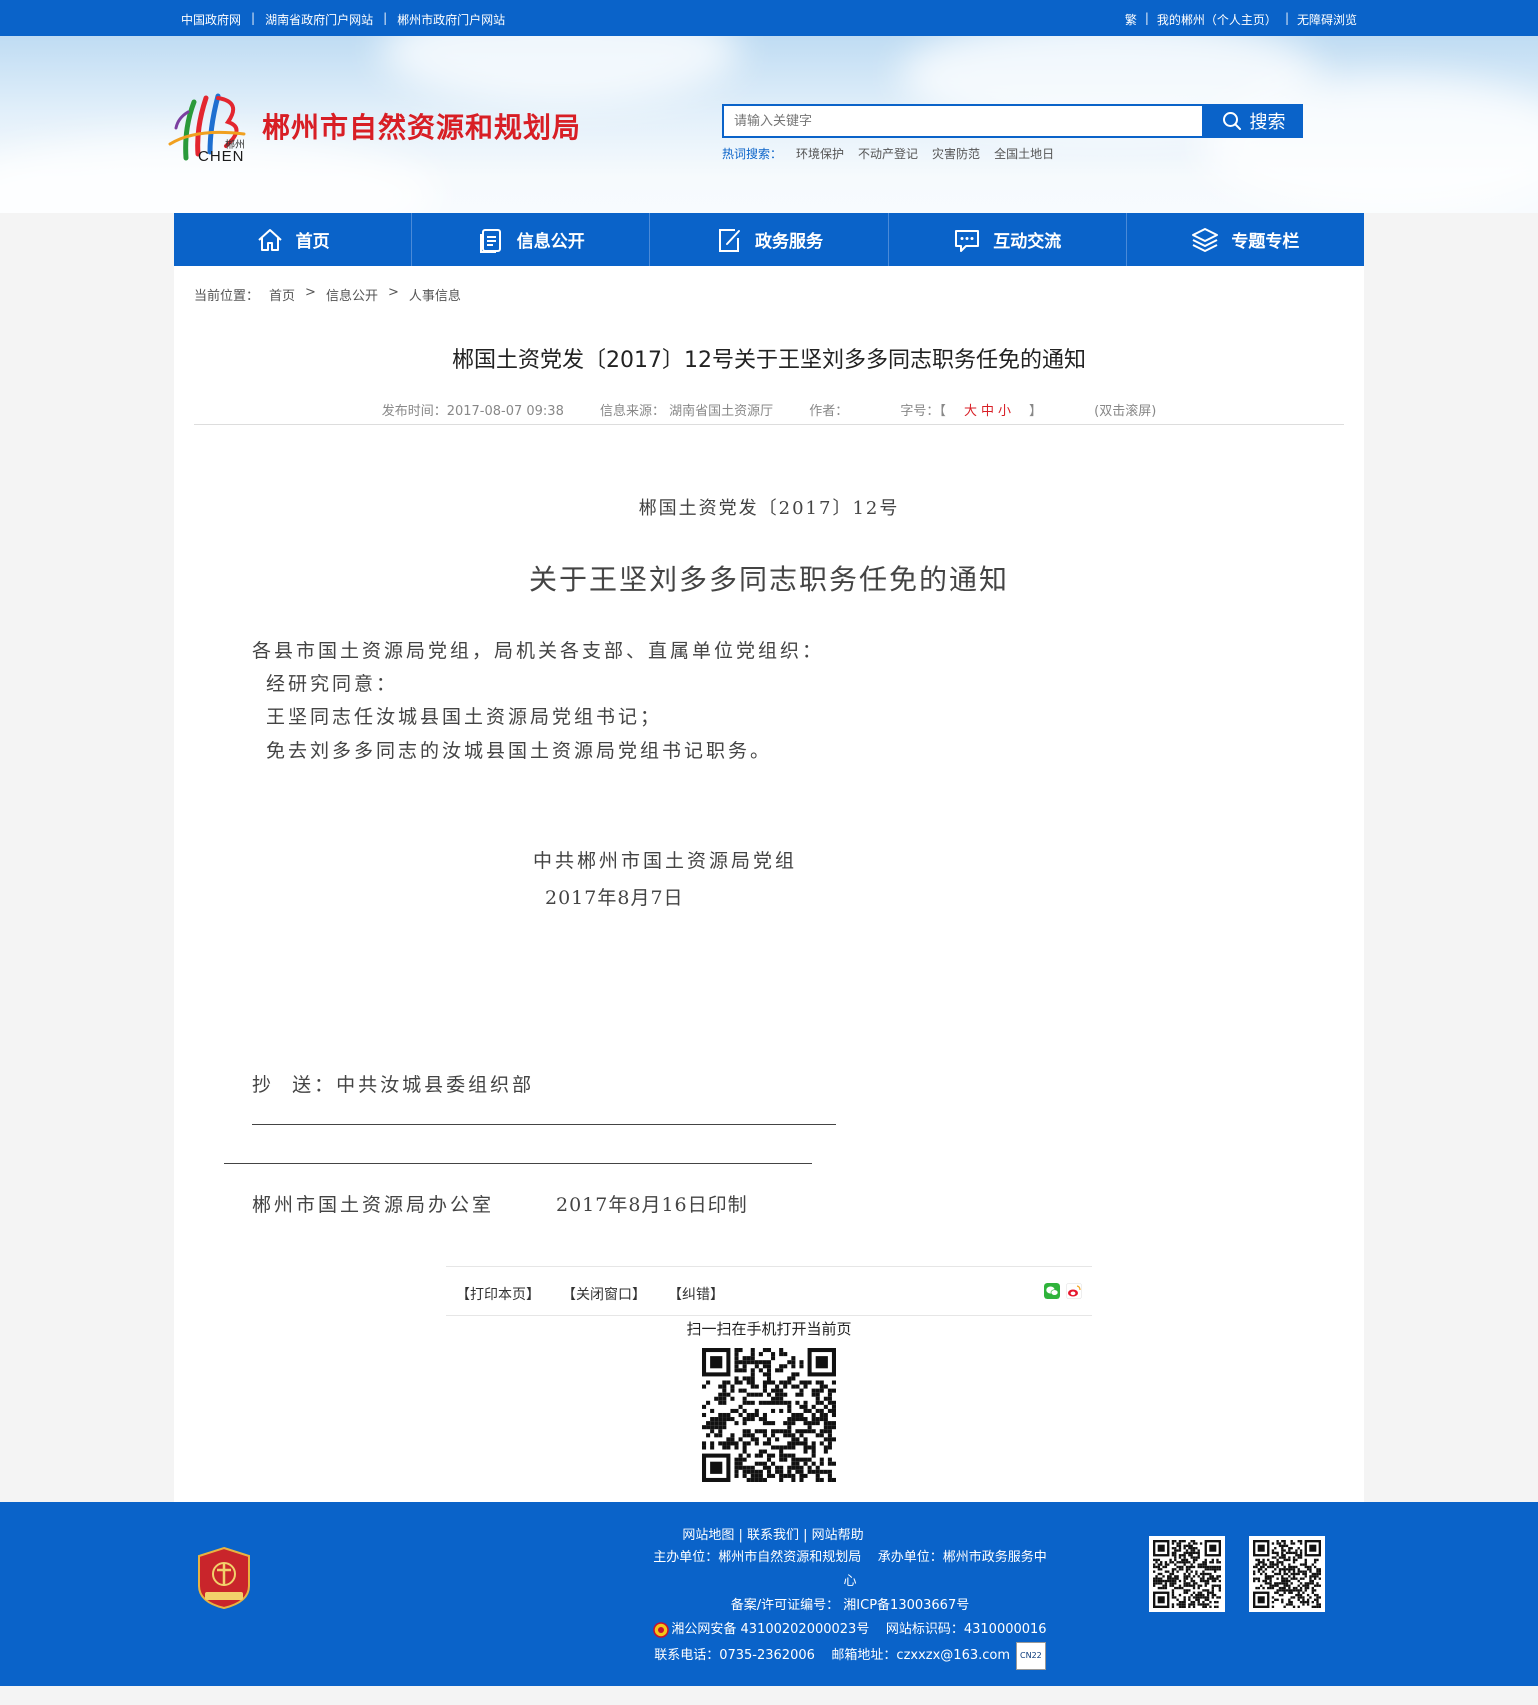 The width and height of the screenshot is (1538, 1705). I want to click on search-button: 搜索, so click(1253, 121).